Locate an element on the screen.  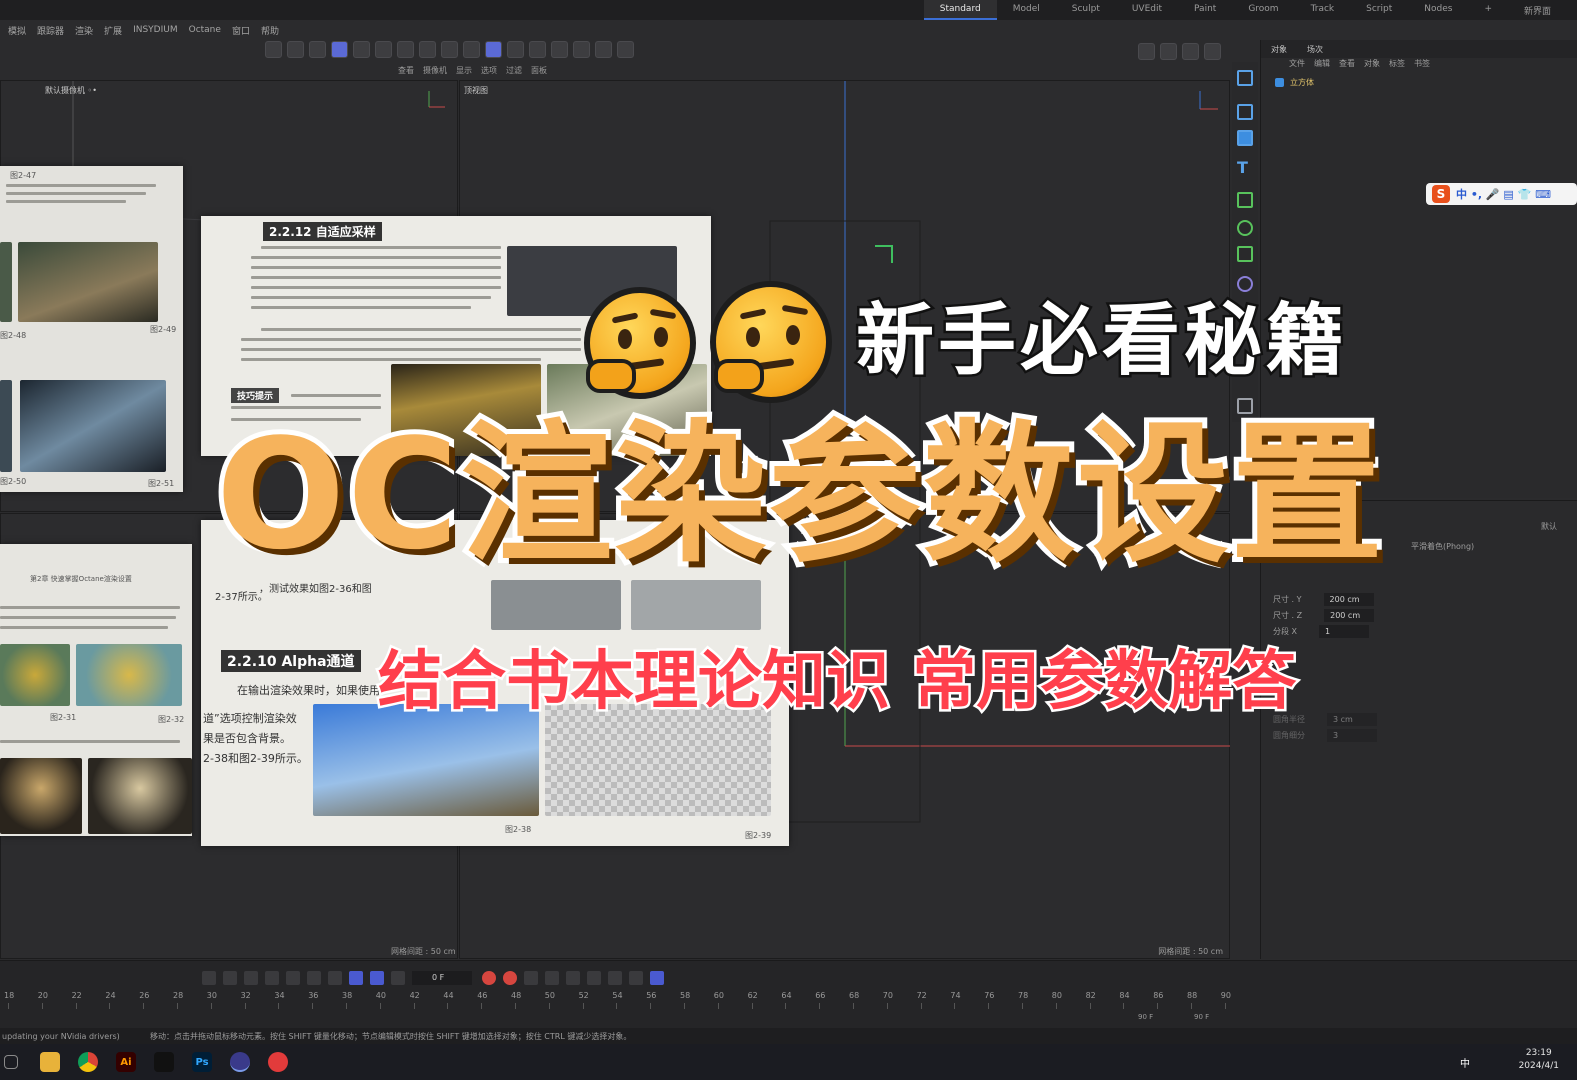
key-param-icon is located at coordinates (615, 978).